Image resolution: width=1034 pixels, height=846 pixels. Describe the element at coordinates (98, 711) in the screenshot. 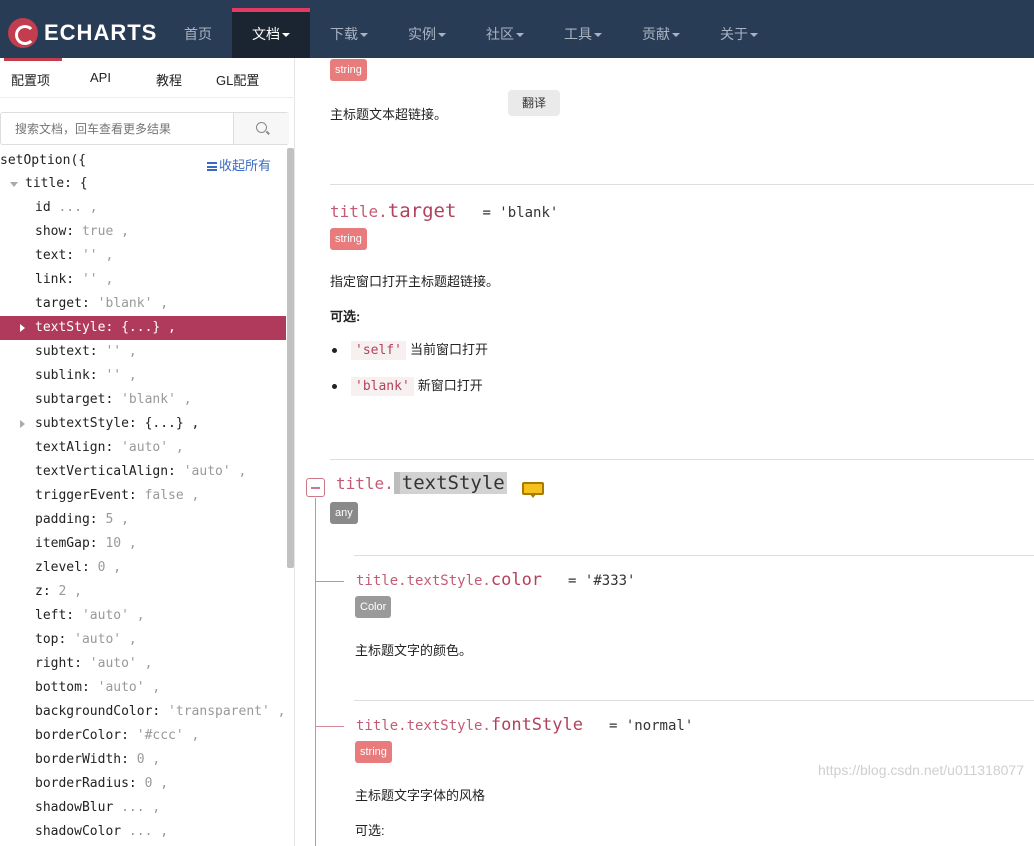

I see `tree-row-key: backgroundColor:` at that location.